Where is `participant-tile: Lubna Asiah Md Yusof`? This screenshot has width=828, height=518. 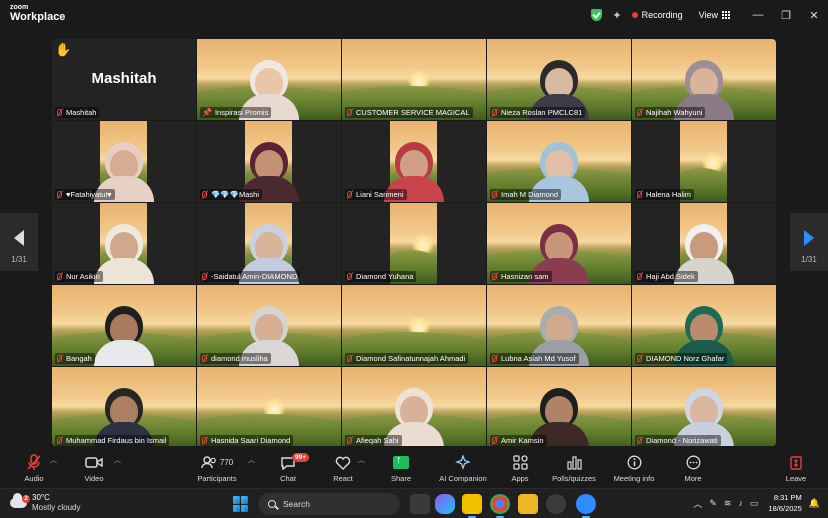 participant-tile: Lubna Asiah Md Yusof is located at coordinates (559, 325).